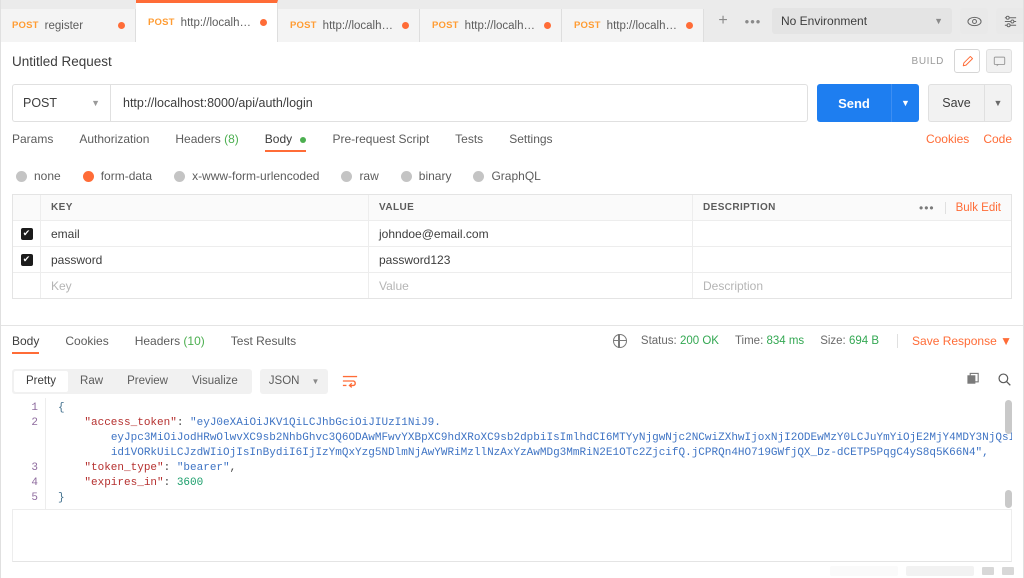 The image size is (1024, 578). What do you see at coordinates (998, 103) in the screenshot?
I see `save-options-button: ▼` at bounding box center [998, 103].